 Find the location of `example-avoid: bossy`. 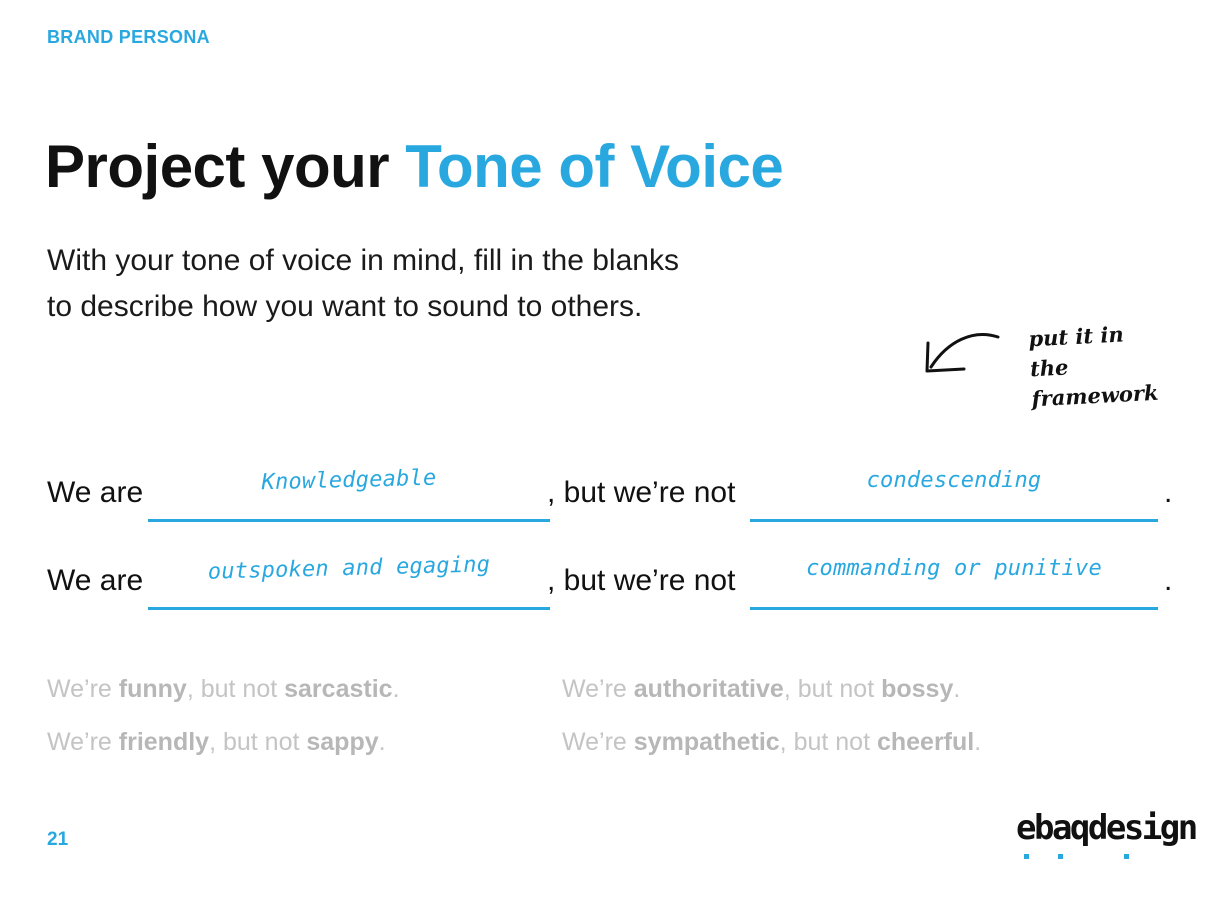

example-avoid: bossy is located at coordinates (917, 689).